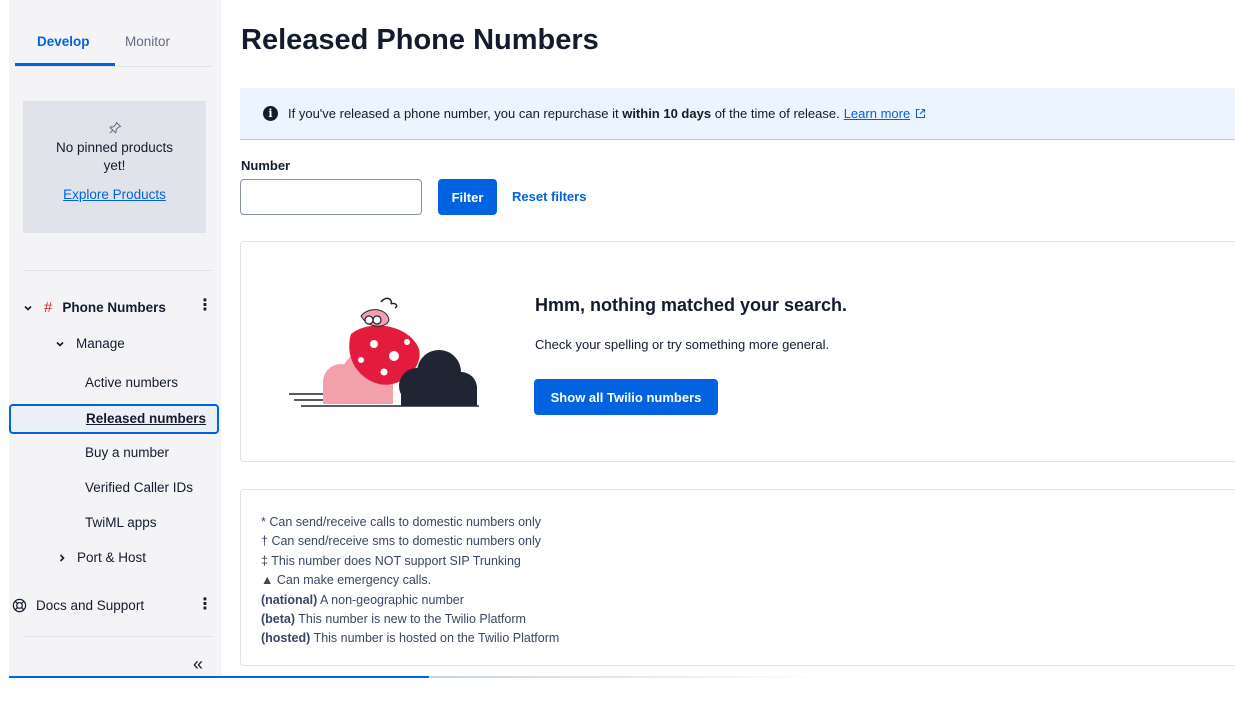 The image size is (1235, 714). I want to click on sidebar-item-port-host: Port & Host, so click(101, 557).